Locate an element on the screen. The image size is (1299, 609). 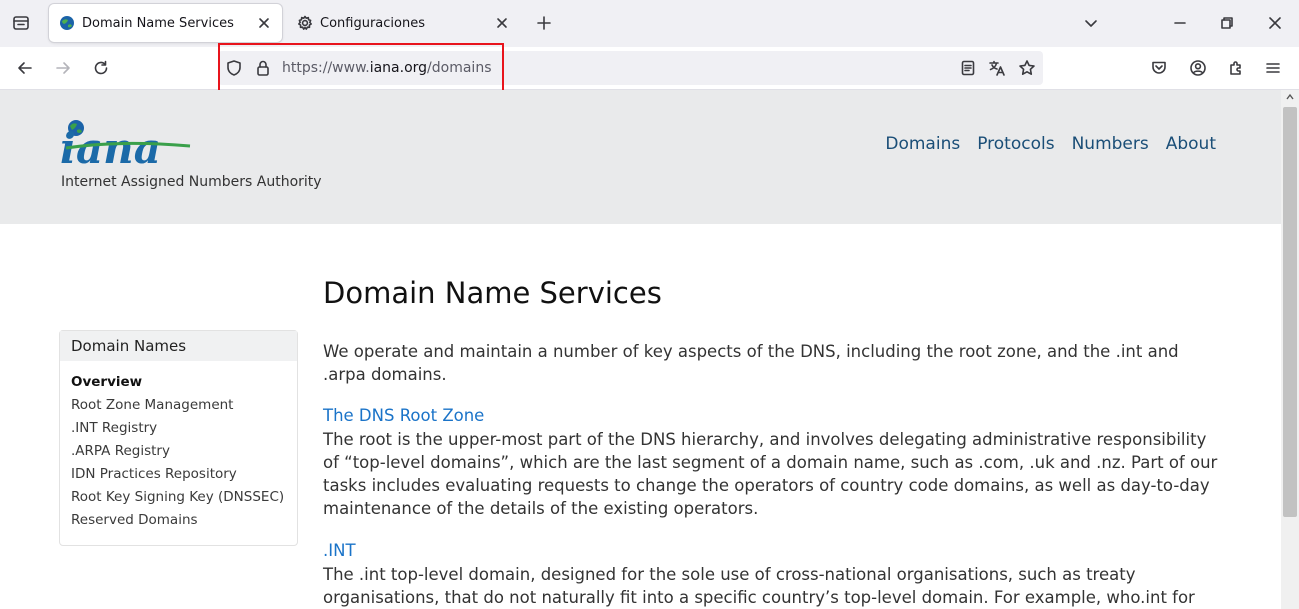
forward-button is located at coordinates (63, 68).